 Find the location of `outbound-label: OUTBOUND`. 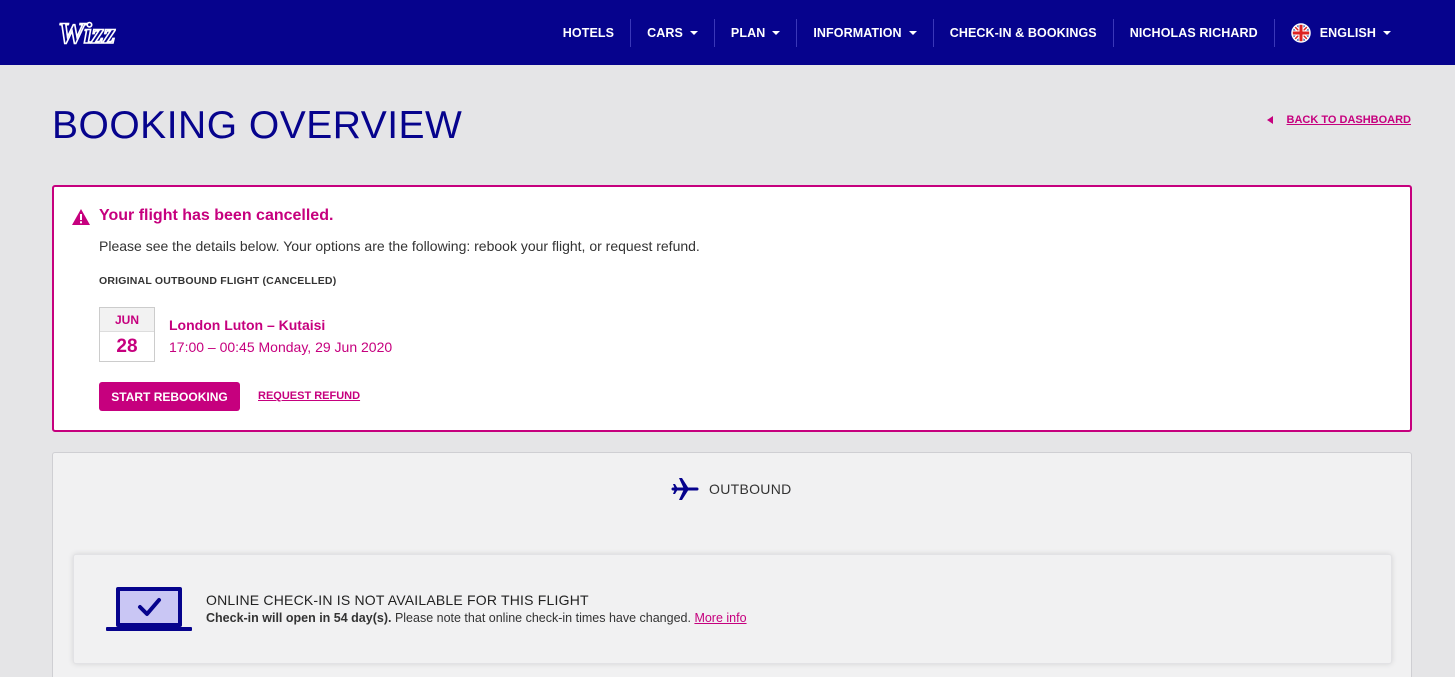

outbound-label: OUTBOUND is located at coordinates (750, 489).